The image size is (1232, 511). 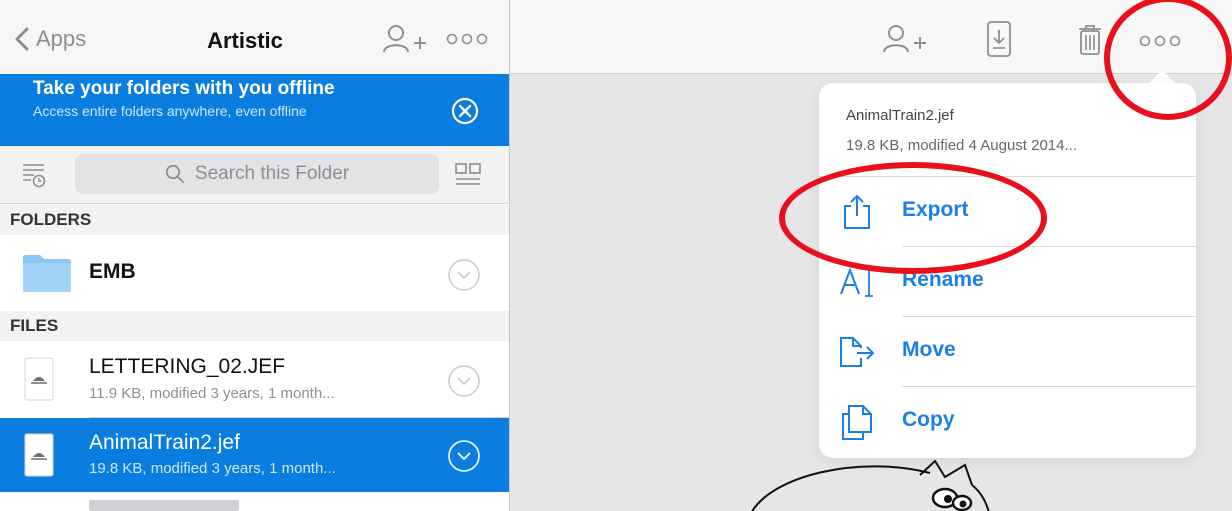 What do you see at coordinates (164, 505) in the screenshot?
I see `truncated-row-placeholder` at bounding box center [164, 505].